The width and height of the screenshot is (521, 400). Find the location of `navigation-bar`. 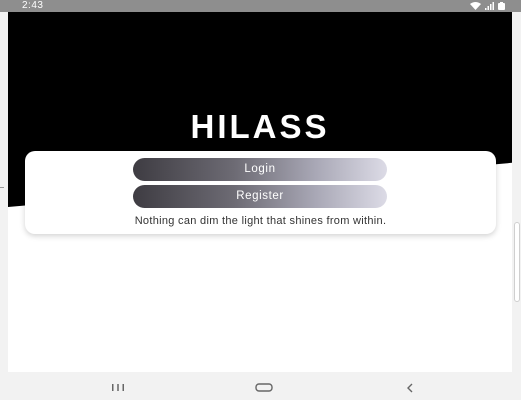

navigation-bar is located at coordinates (260, 387).